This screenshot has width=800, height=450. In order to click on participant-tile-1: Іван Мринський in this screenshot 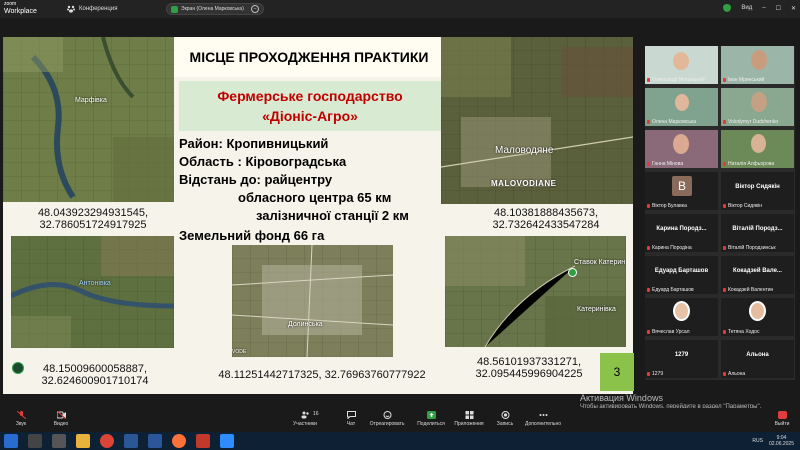, I will do `click(757, 65)`.